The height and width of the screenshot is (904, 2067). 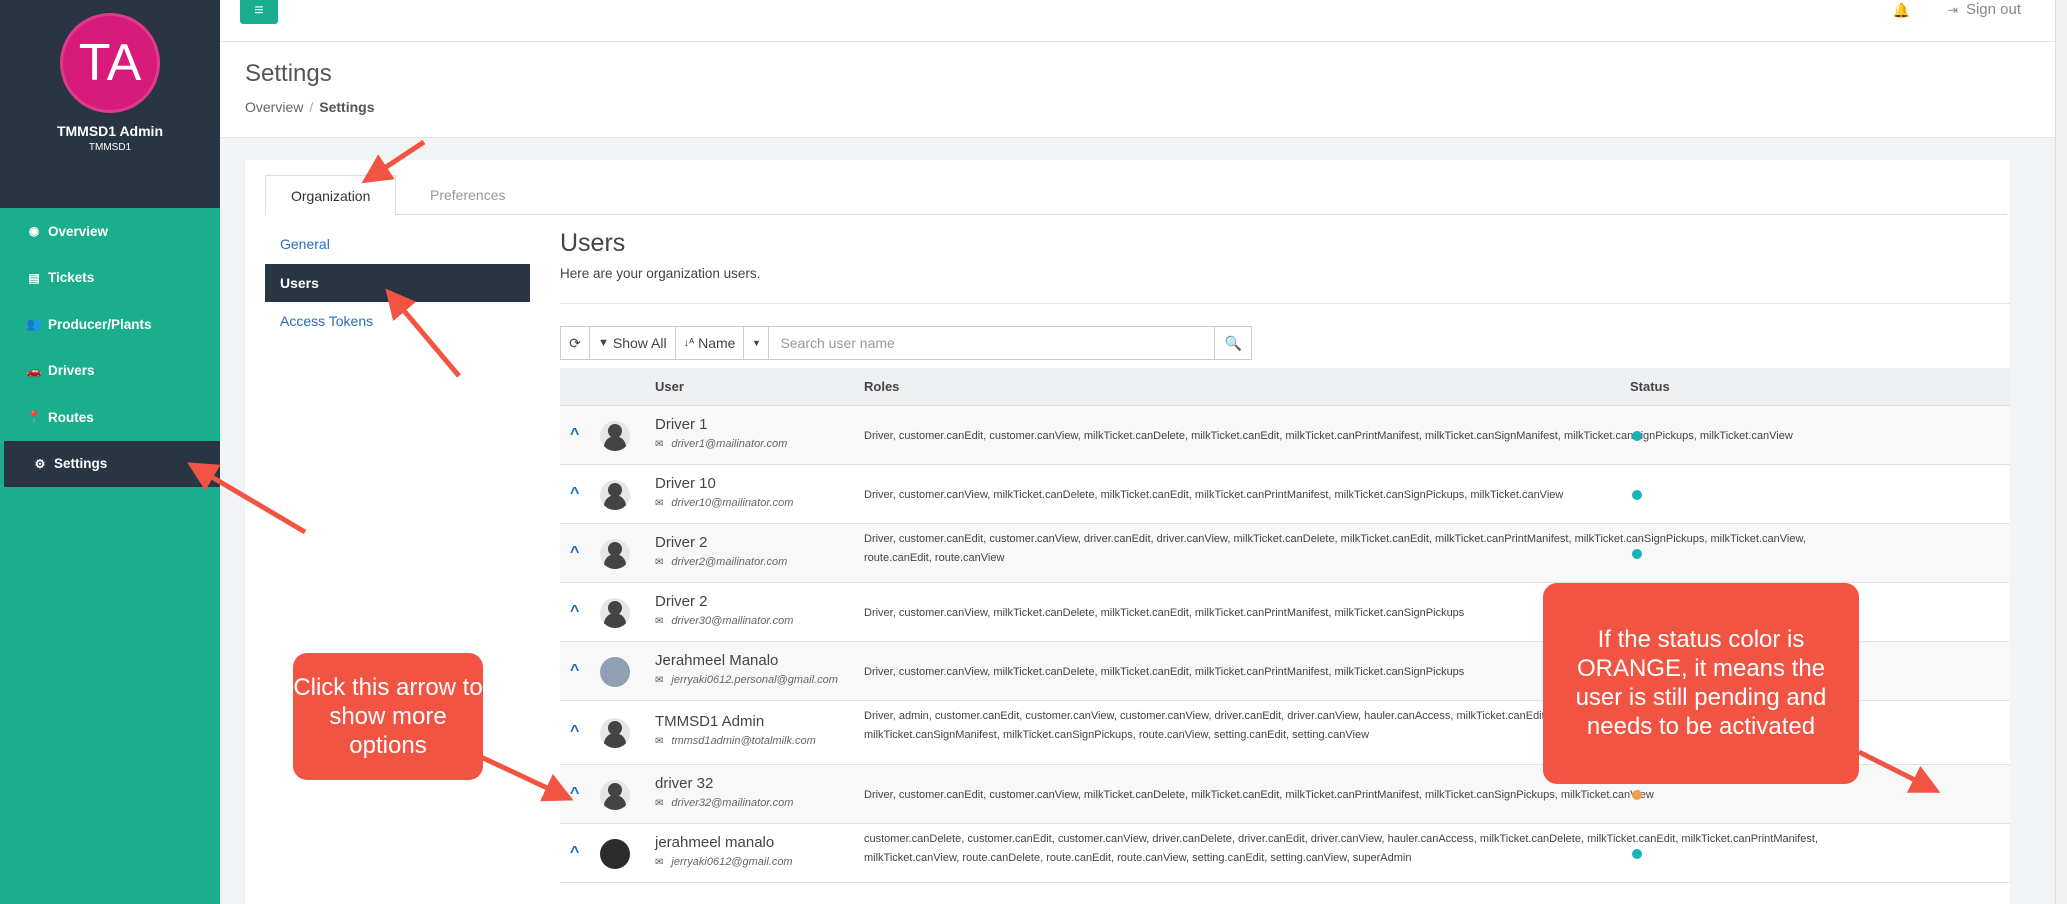 What do you see at coordinates (1899, 771) in the screenshot?
I see `arrow-status-dot` at bounding box center [1899, 771].